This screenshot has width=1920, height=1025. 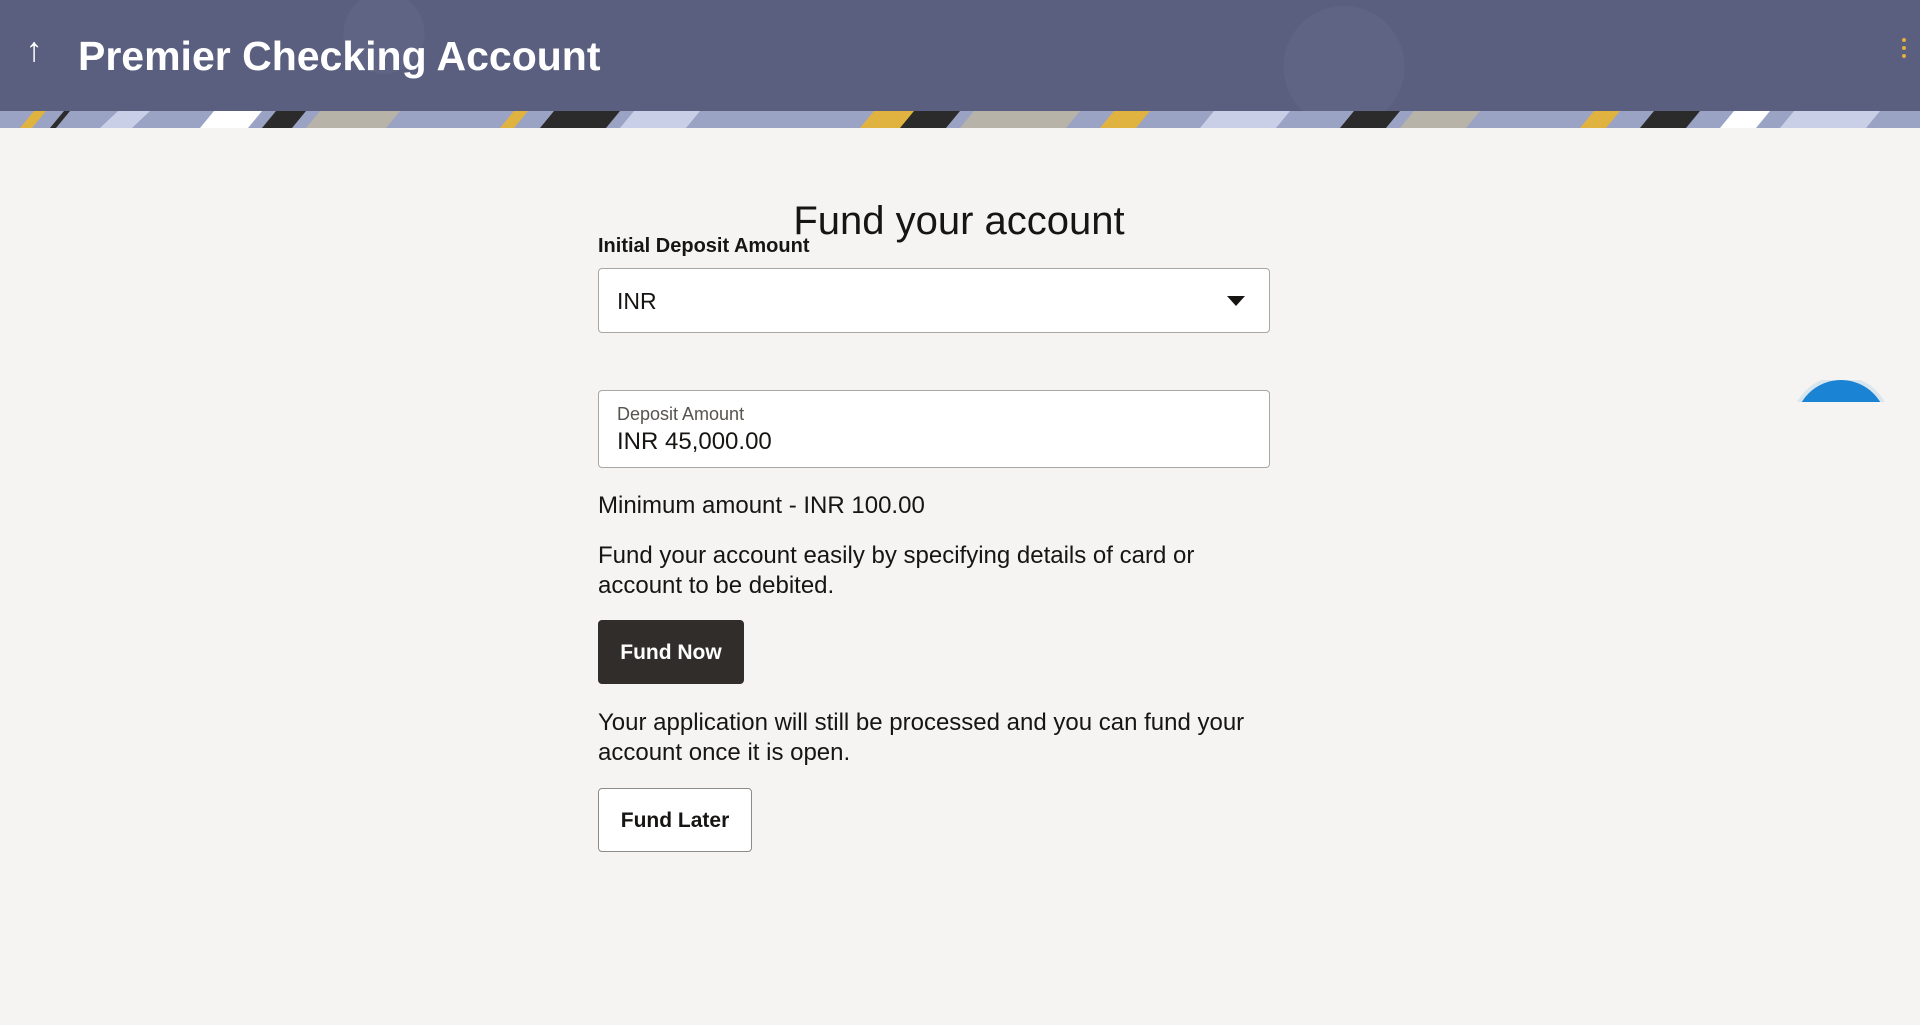 I want to click on minimum-amount-text: Minimum amount - INR 100.00, so click(x=761, y=505).